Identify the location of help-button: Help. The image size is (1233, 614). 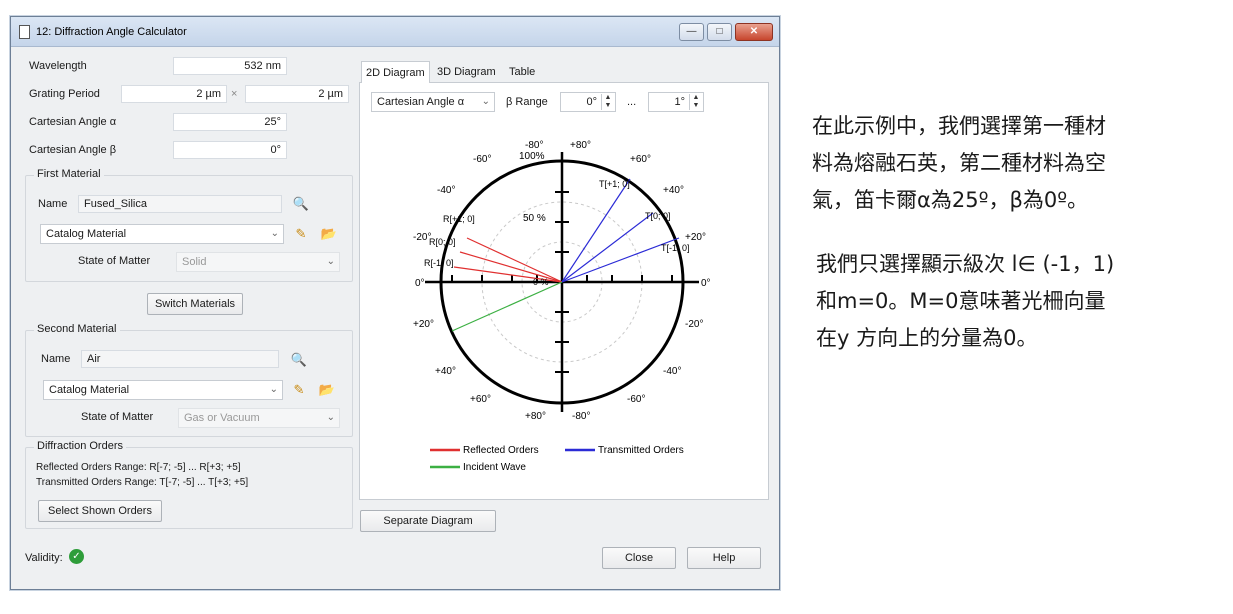
(724, 558).